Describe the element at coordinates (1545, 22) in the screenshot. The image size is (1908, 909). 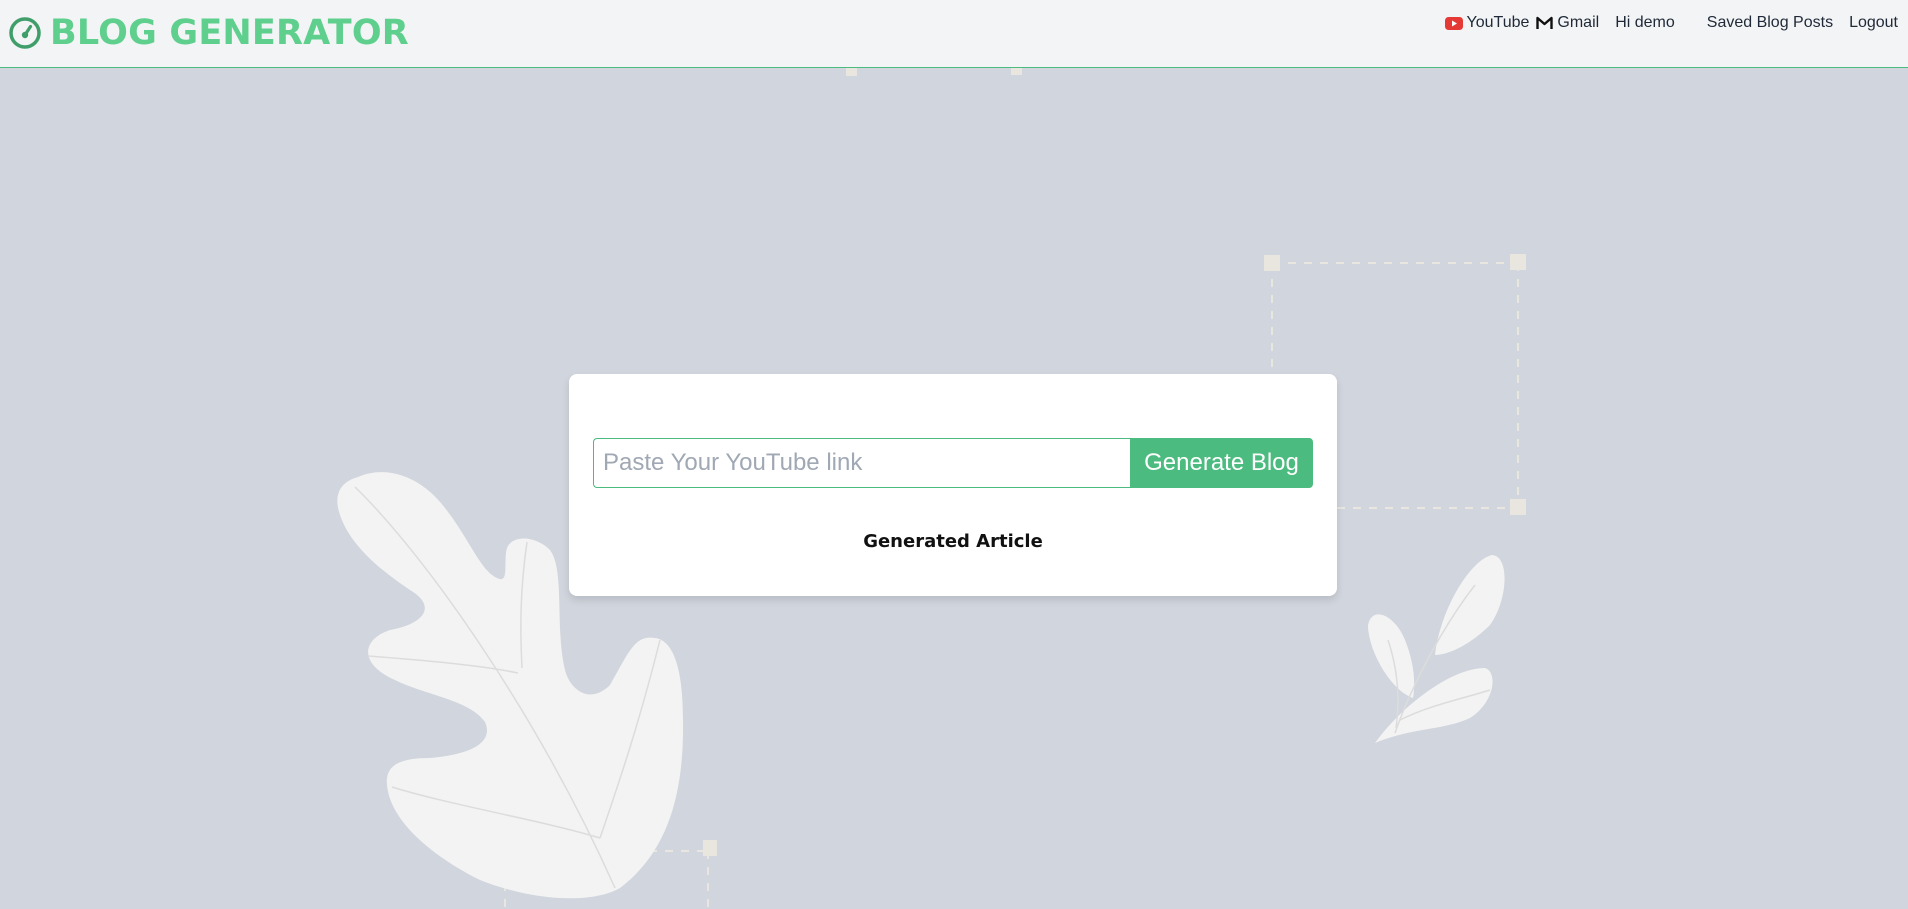
I see `gmail-icon` at that location.